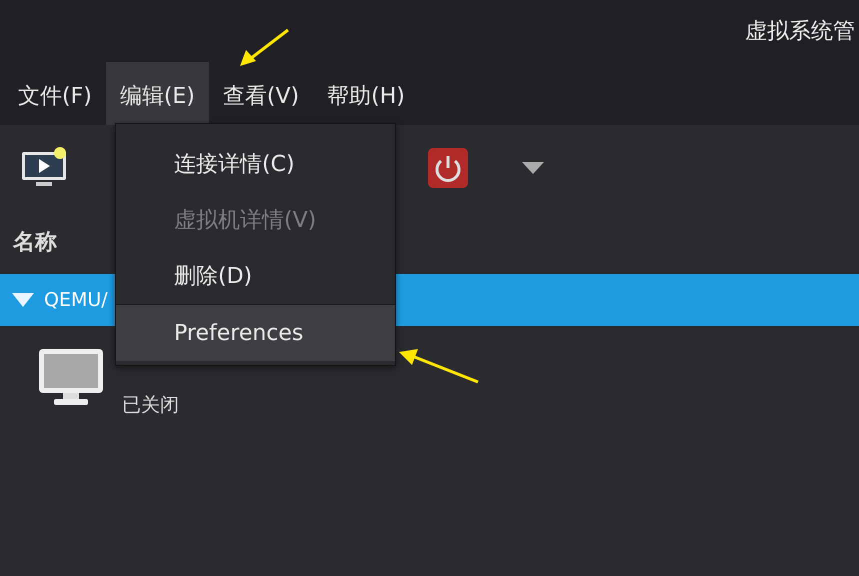 The width and height of the screenshot is (859, 576). What do you see at coordinates (157, 93) in the screenshot?
I see `menu-item: 编辑(E)` at bounding box center [157, 93].